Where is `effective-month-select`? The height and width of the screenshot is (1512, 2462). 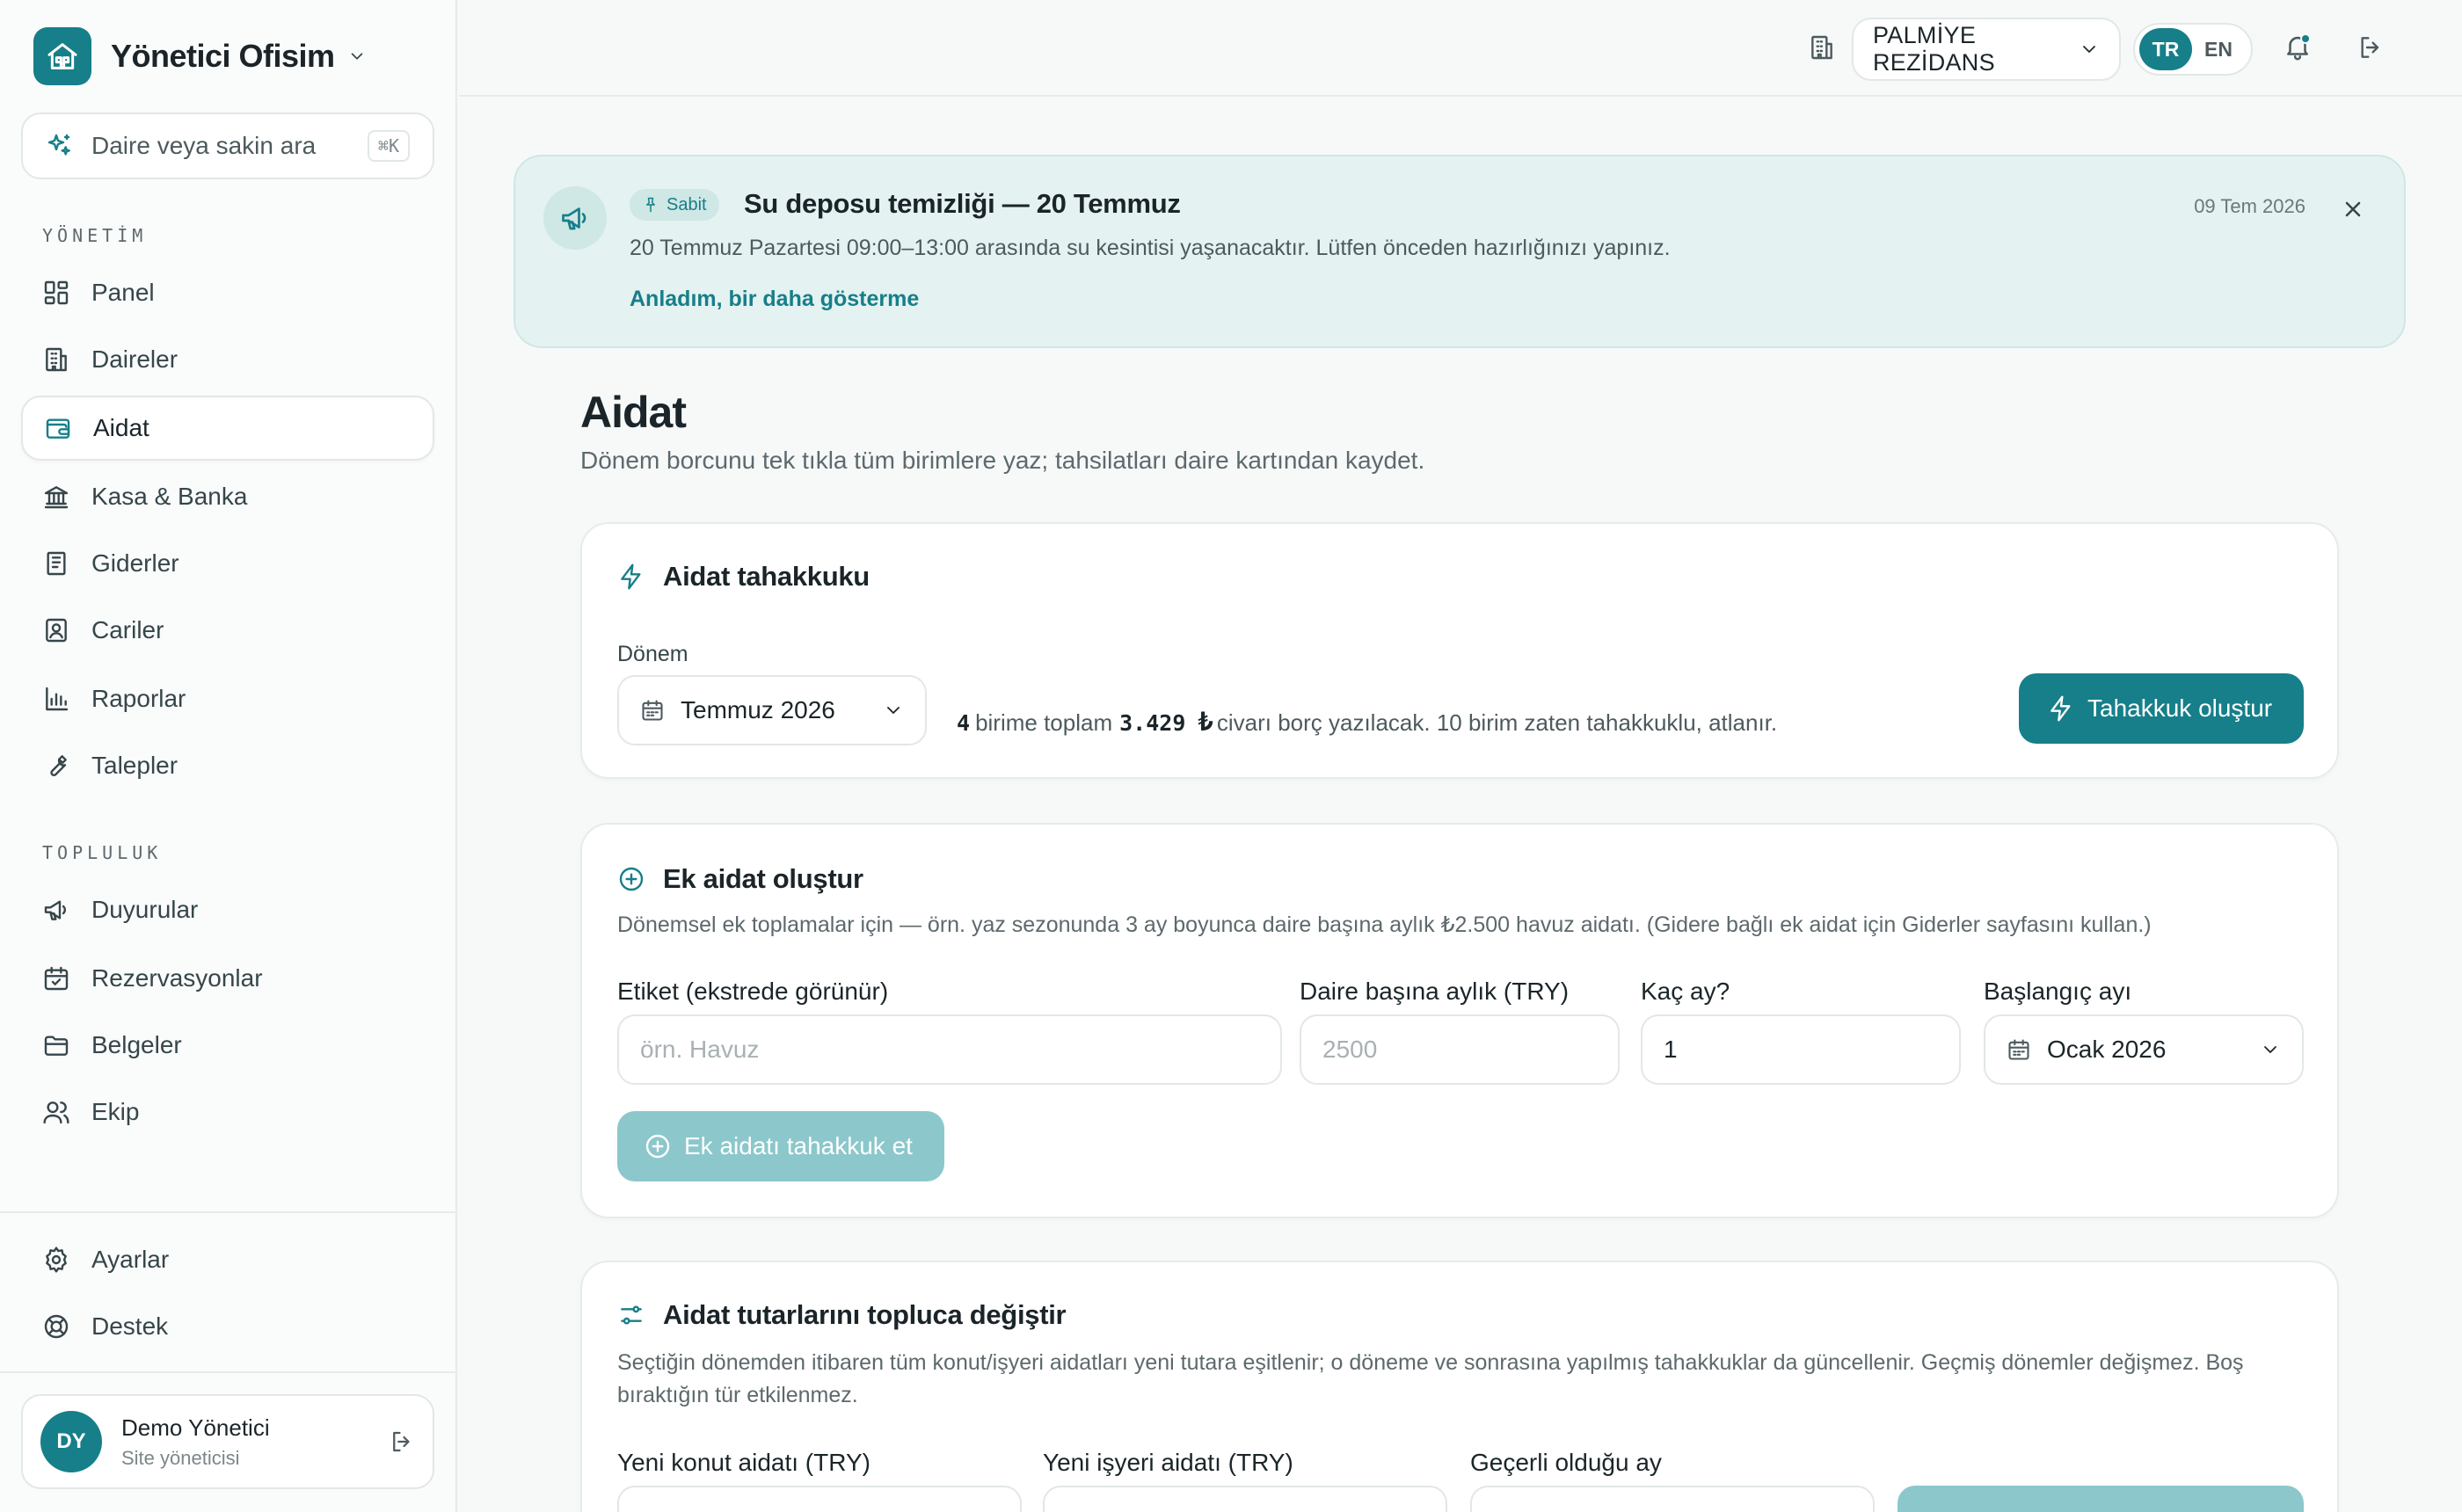 effective-month-select is located at coordinates (1672, 1499).